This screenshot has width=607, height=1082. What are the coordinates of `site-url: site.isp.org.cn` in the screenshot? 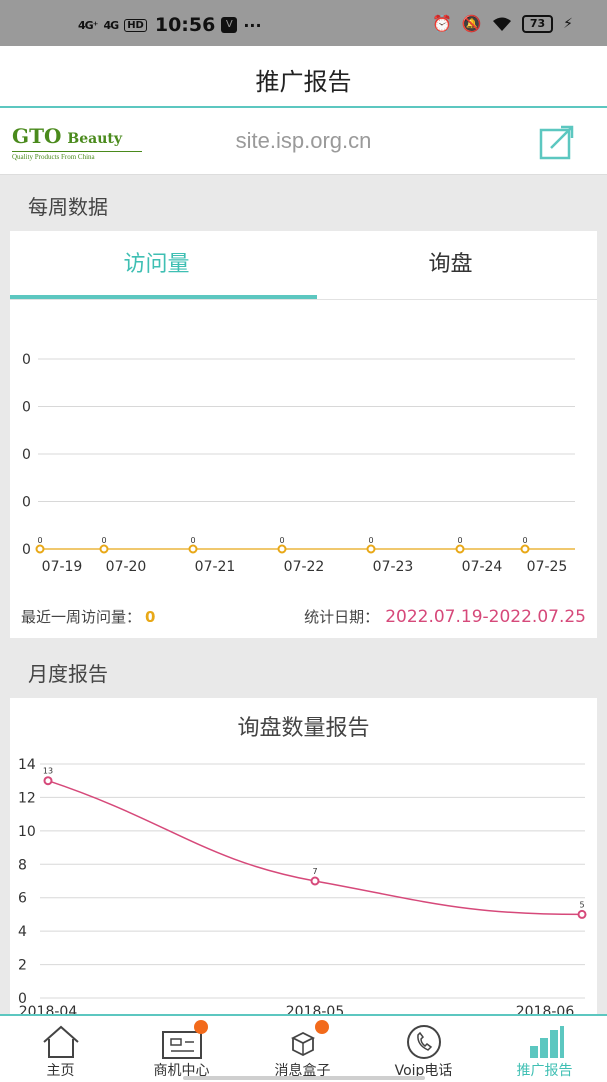 It's located at (303, 141).